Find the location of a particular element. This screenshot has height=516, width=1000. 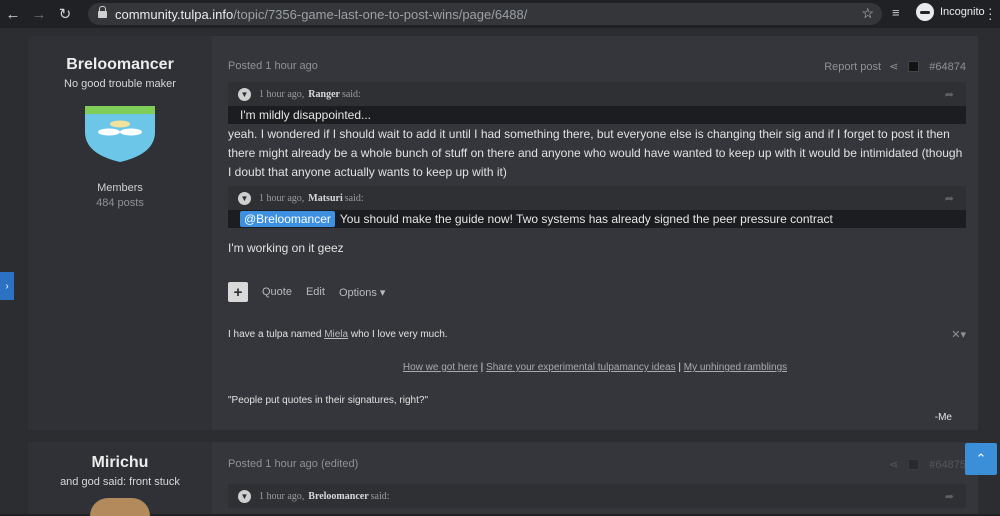

user-mention: @Breloomancer is located at coordinates (287, 219).